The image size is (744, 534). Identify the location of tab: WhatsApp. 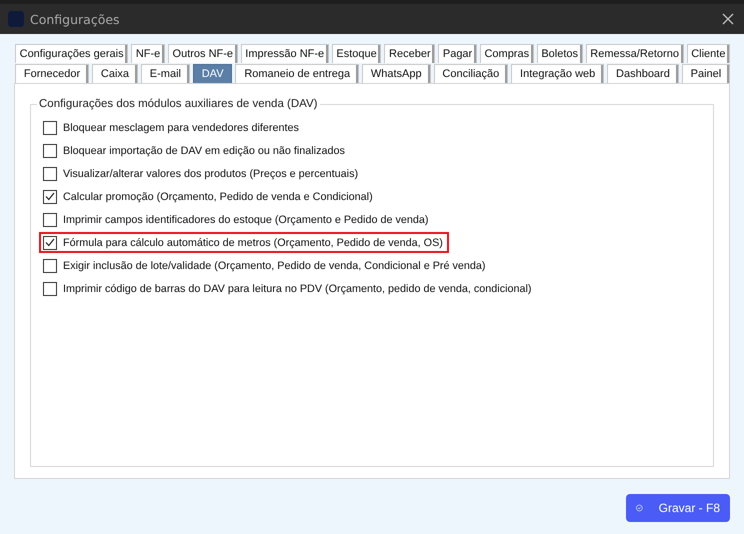
(396, 73).